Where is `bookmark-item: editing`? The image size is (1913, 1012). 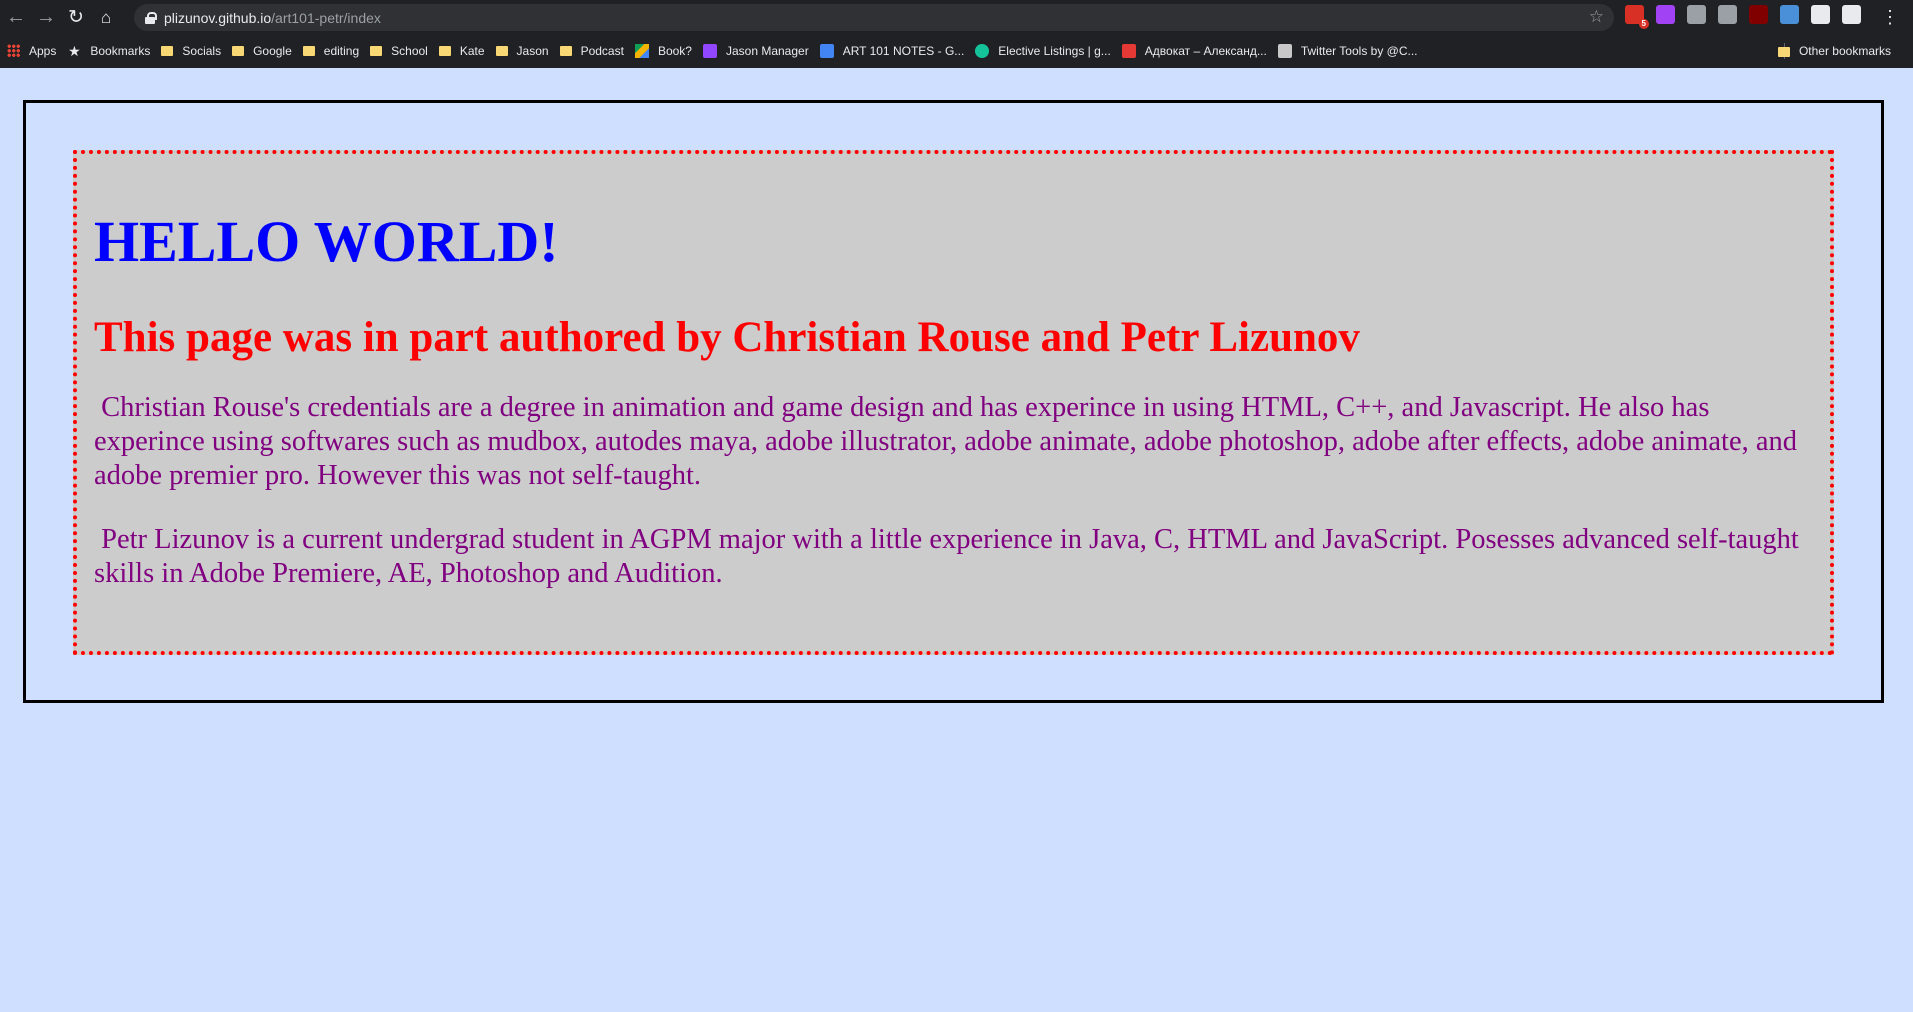 bookmark-item: editing is located at coordinates (334, 51).